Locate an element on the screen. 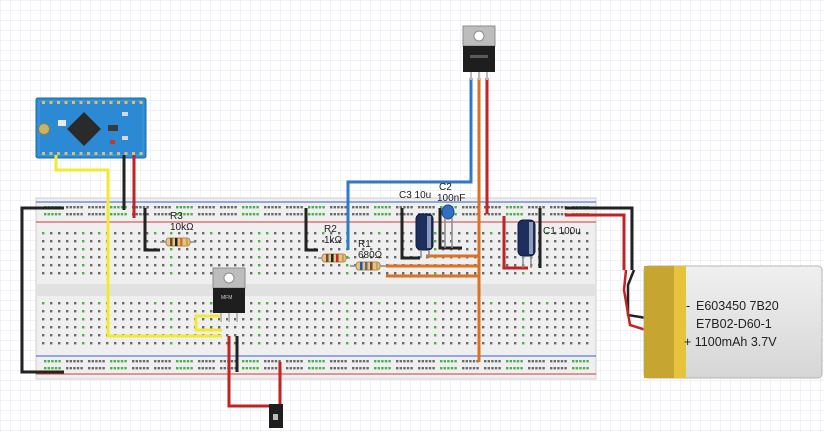 This screenshot has height=432, width=824. smd-part is located at coordinates (113, 128).